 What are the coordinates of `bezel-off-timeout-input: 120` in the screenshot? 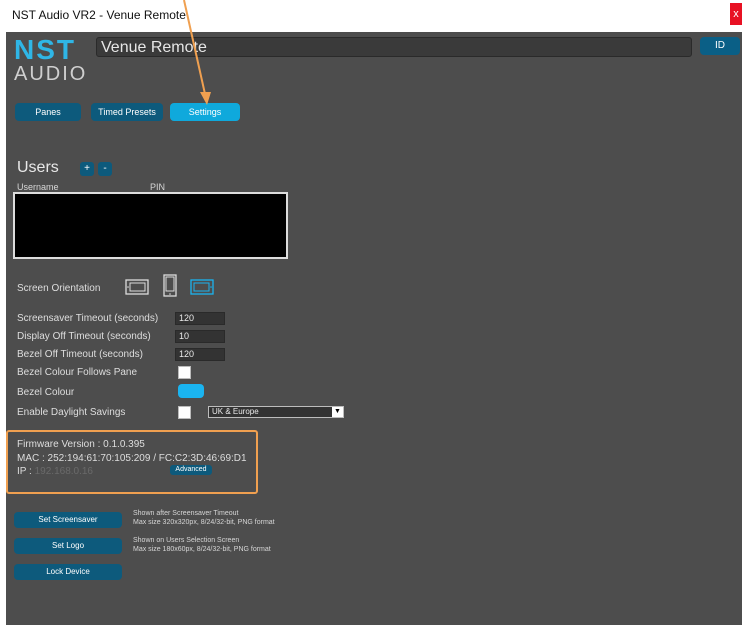 It's located at (200, 354).